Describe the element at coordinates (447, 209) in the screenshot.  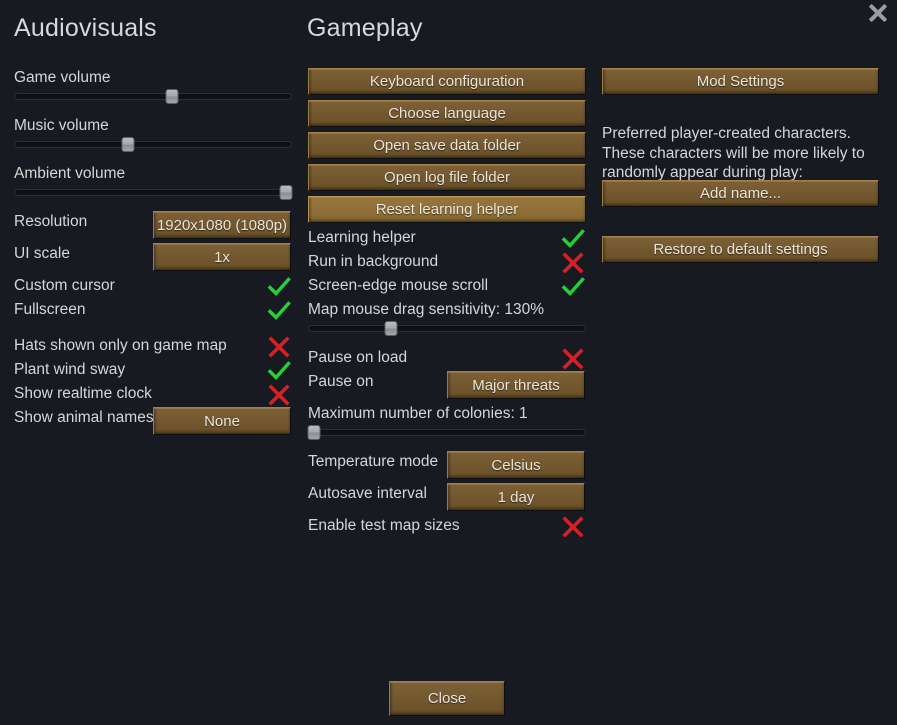
I see `reset-learning-helper-button: Reset learning helper` at that location.